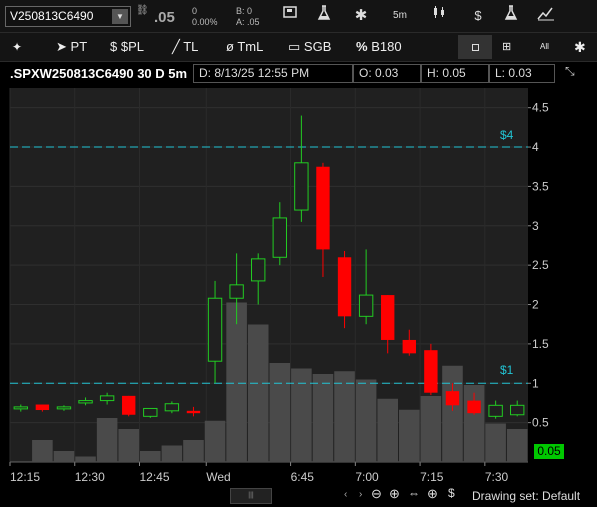 This screenshot has width=597, height=507. What do you see at coordinates (570, 71) in the screenshot?
I see `collapse-icon: ⤡` at bounding box center [570, 71].